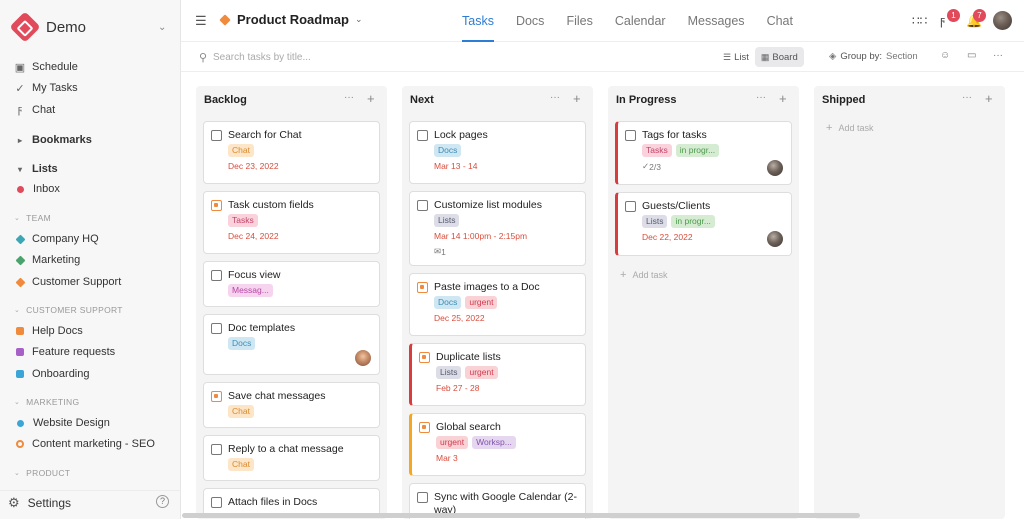  I want to click on settings-button: ⚙ Settings ?, so click(90, 502).